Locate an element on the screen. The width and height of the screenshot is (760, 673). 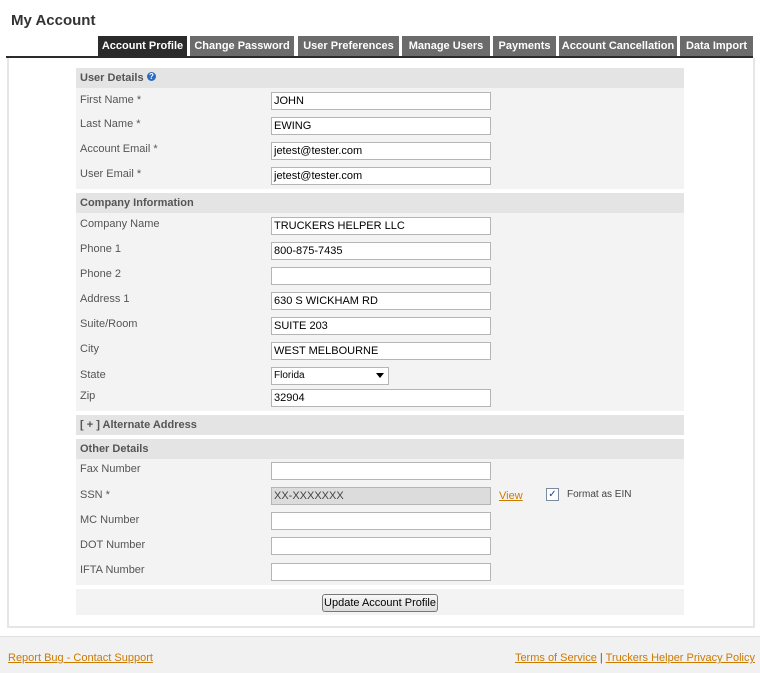
privacy-policy-link: Truckers Helper Privacy Policy is located at coordinates (680, 658).